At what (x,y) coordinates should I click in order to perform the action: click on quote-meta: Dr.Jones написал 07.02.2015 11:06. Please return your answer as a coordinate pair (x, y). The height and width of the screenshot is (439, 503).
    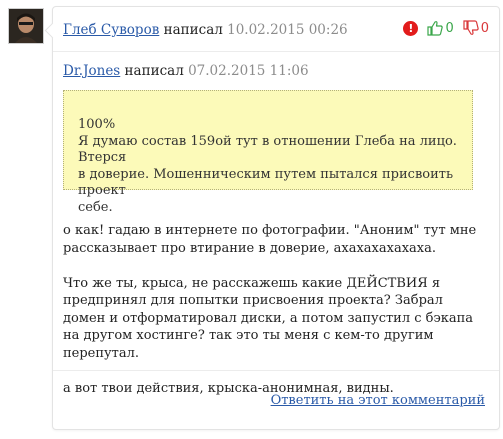
    Looking at the image, I should click on (186, 71).